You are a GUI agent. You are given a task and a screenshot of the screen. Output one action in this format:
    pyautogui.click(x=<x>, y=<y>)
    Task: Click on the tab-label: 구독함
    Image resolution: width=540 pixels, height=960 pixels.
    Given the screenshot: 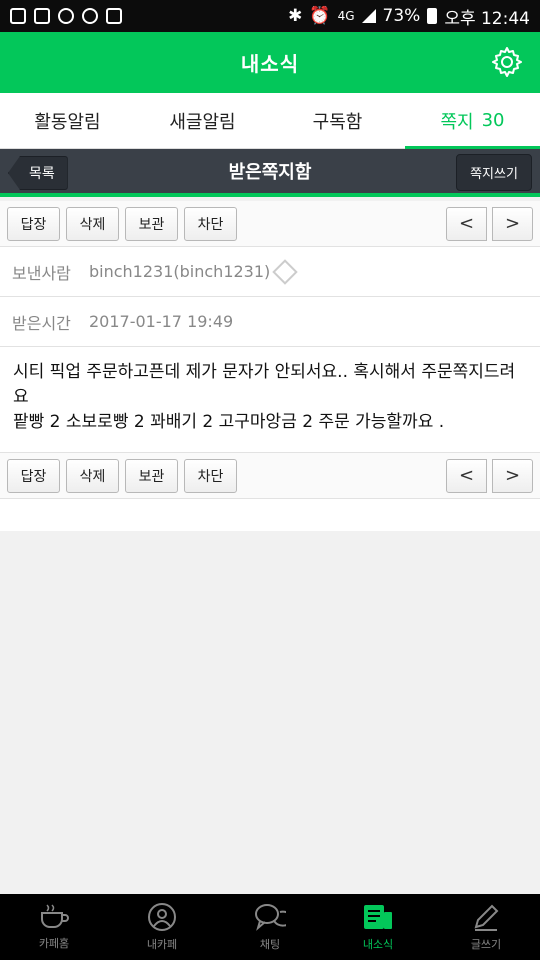 What is the action you would take?
    pyautogui.click(x=337, y=122)
    